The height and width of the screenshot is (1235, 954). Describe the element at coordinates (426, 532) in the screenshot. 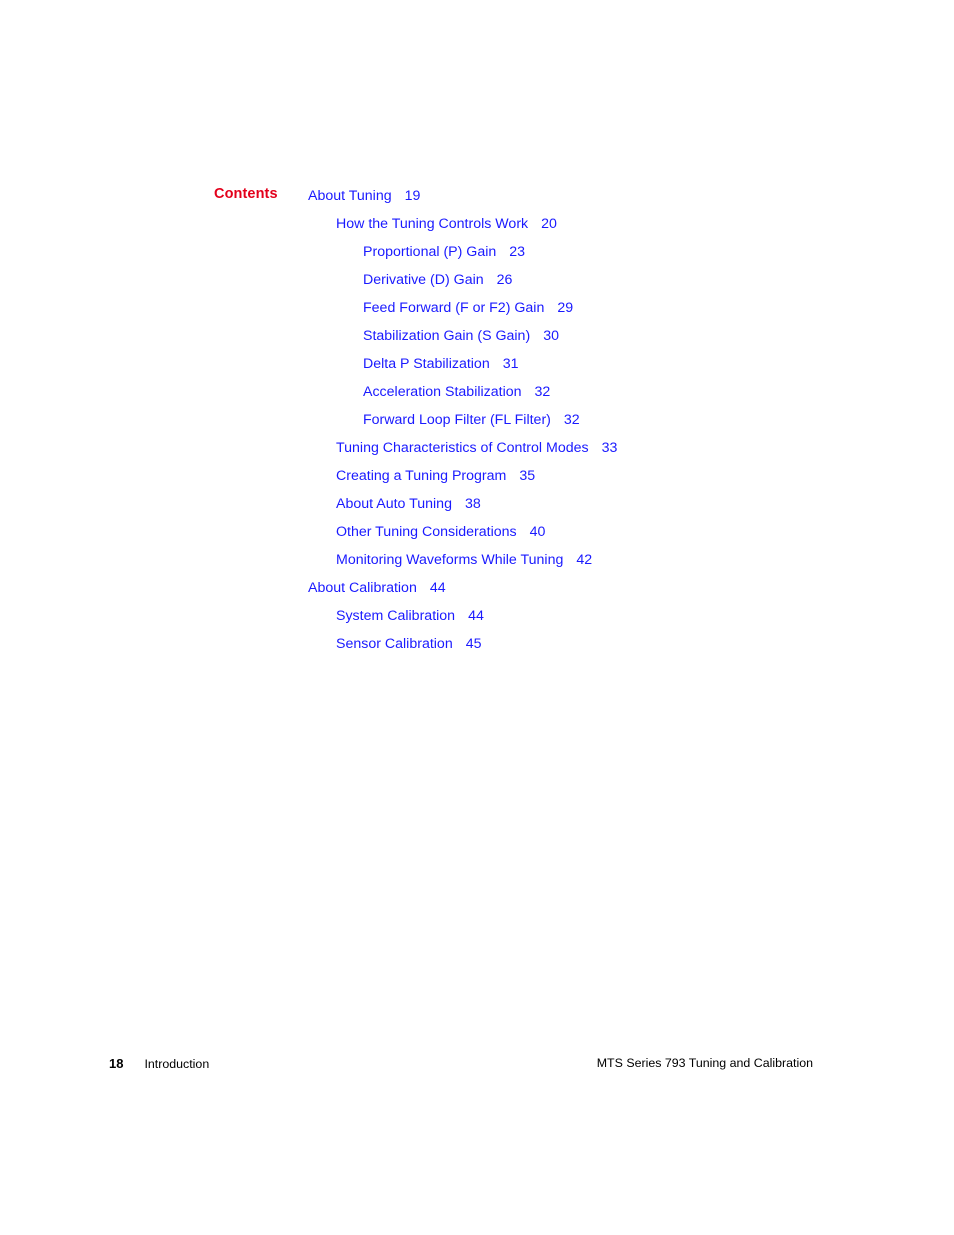

I see `toc-entry-title: Other Tuning Considerations` at that location.